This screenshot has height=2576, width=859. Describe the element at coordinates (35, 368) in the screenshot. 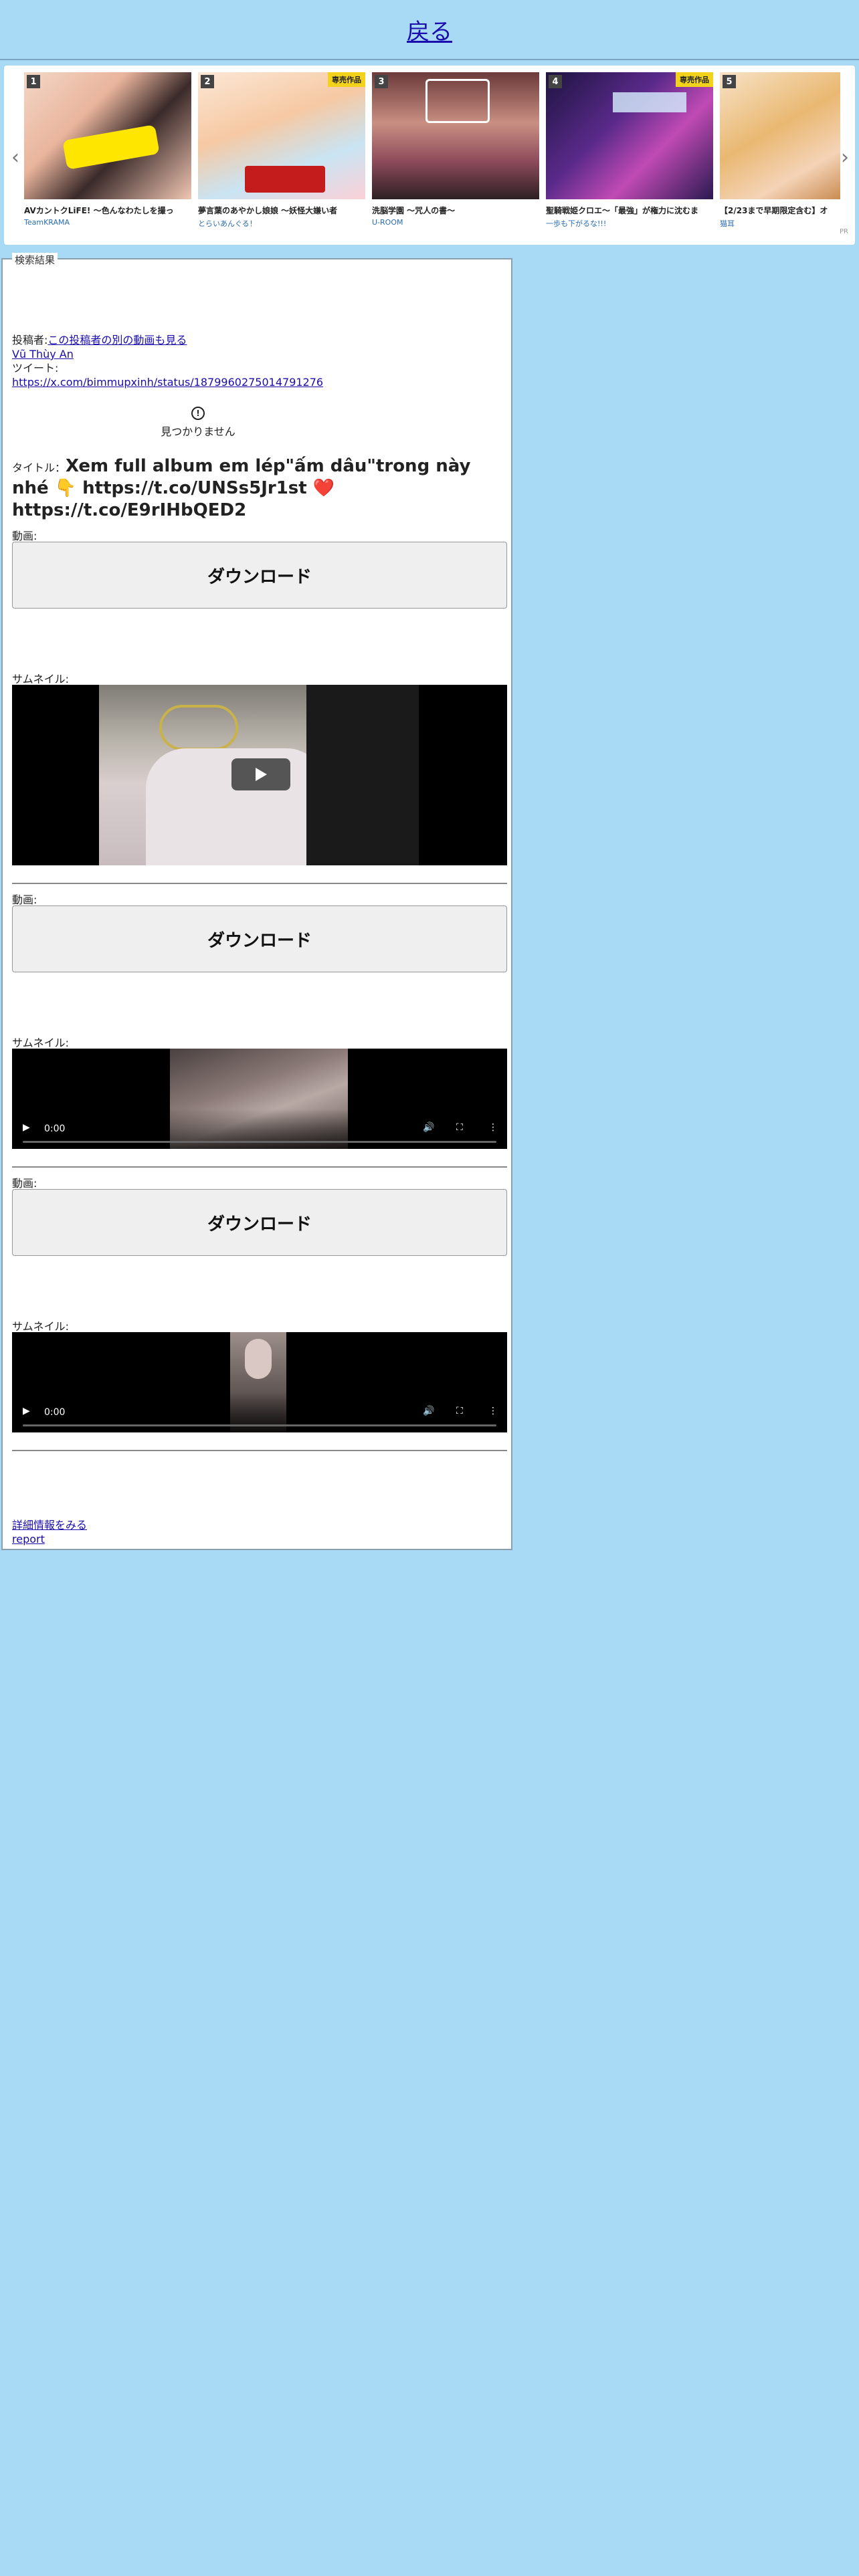

I see `tweet-label: ツイート:` at that location.